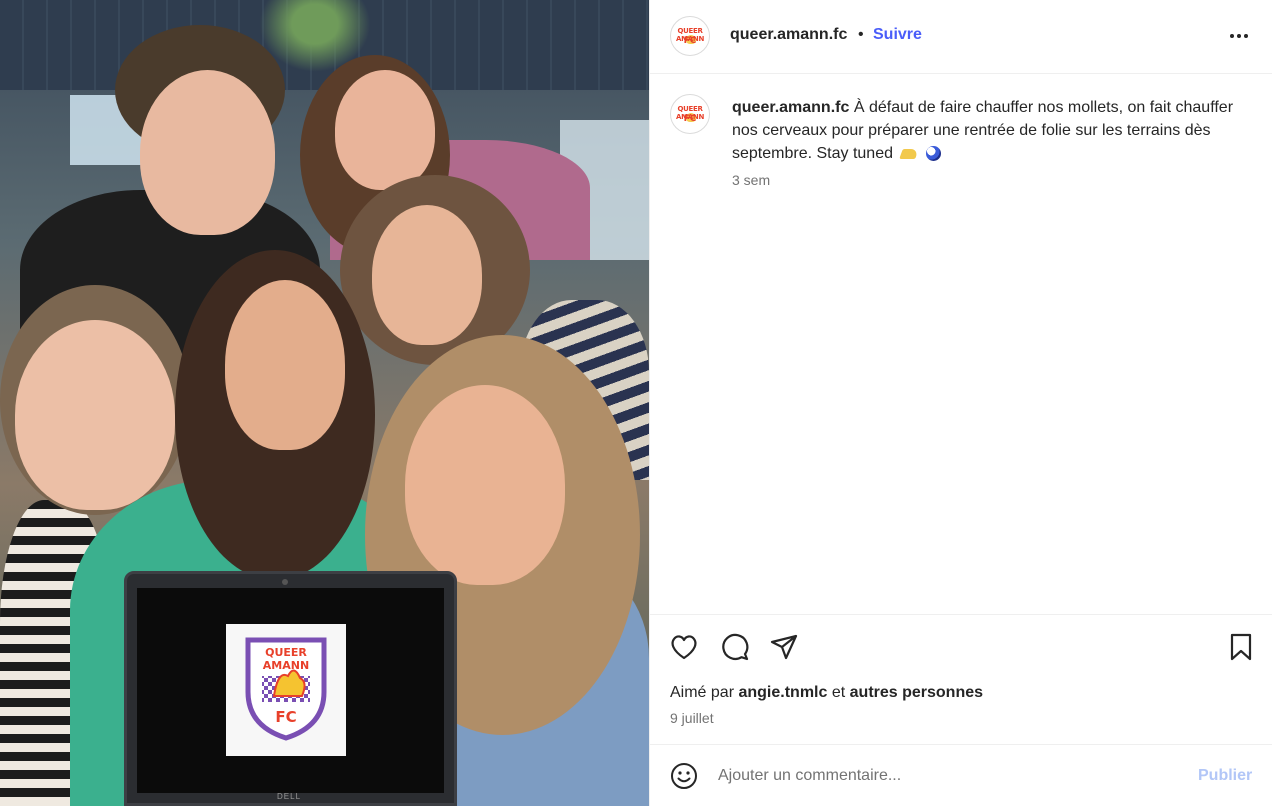 The width and height of the screenshot is (1272, 806). What do you see at coordinates (948, 776) in the screenshot?
I see `comment-input` at bounding box center [948, 776].